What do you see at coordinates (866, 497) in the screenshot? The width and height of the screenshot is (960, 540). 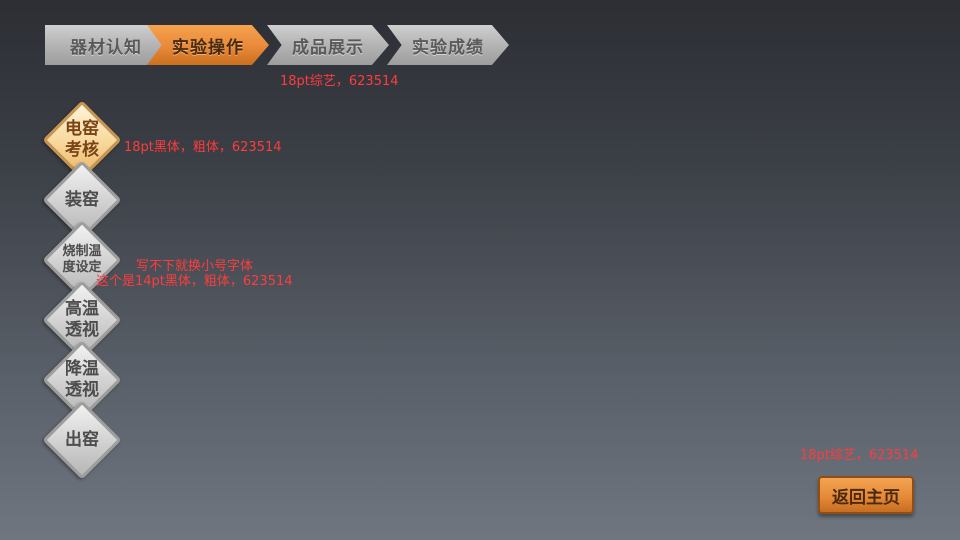 I see `return-home-label: 返回主页` at bounding box center [866, 497].